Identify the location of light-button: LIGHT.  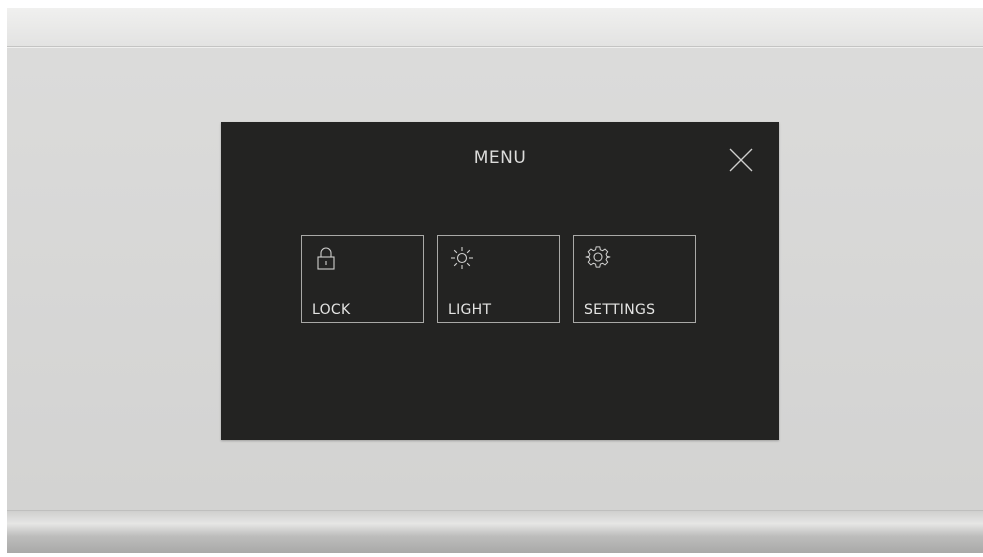
(498, 279).